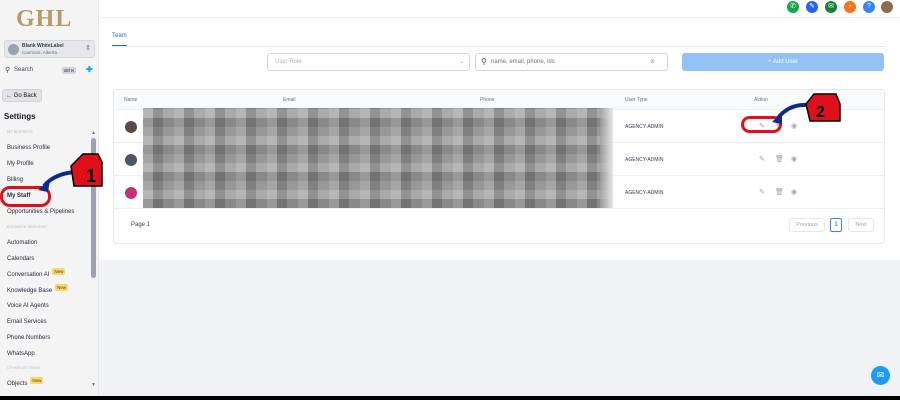 This screenshot has width=900, height=400. What do you see at coordinates (487, 100) in the screenshot?
I see `column-header-phone: Phone` at bounding box center [487, 100].